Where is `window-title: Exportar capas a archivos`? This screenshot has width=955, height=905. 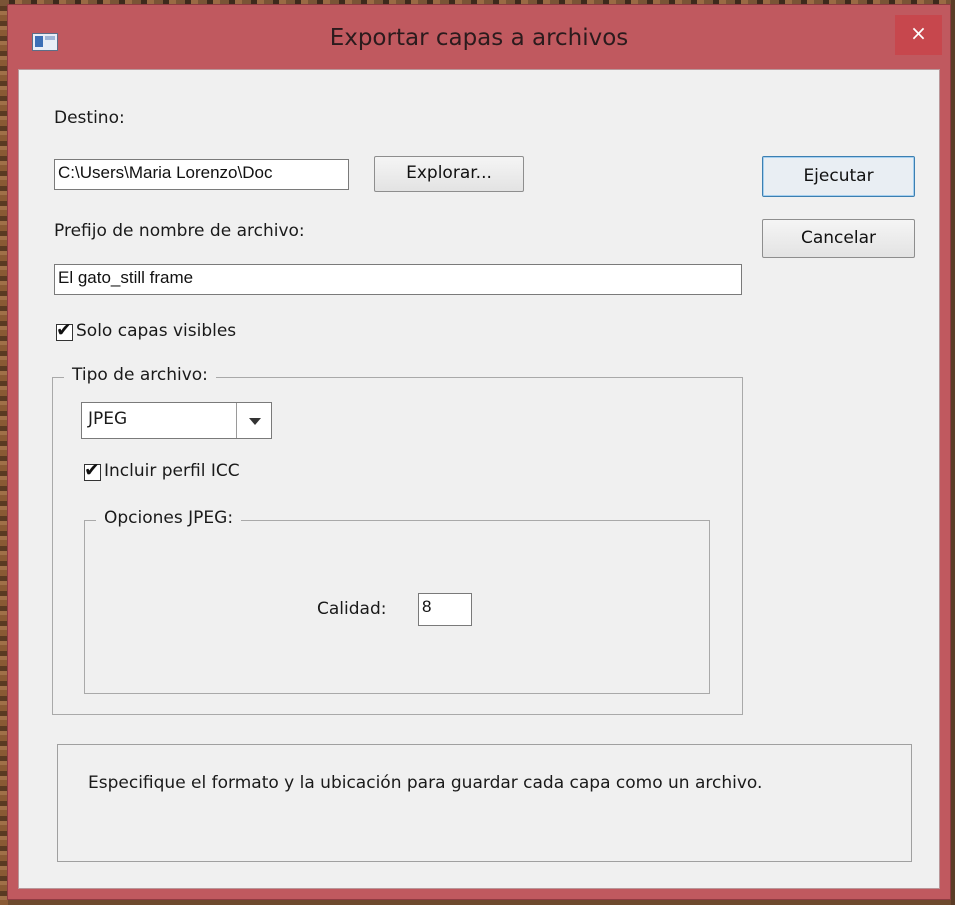
window-title: Exportar capas a archivos is located at coordinates (479, 38).